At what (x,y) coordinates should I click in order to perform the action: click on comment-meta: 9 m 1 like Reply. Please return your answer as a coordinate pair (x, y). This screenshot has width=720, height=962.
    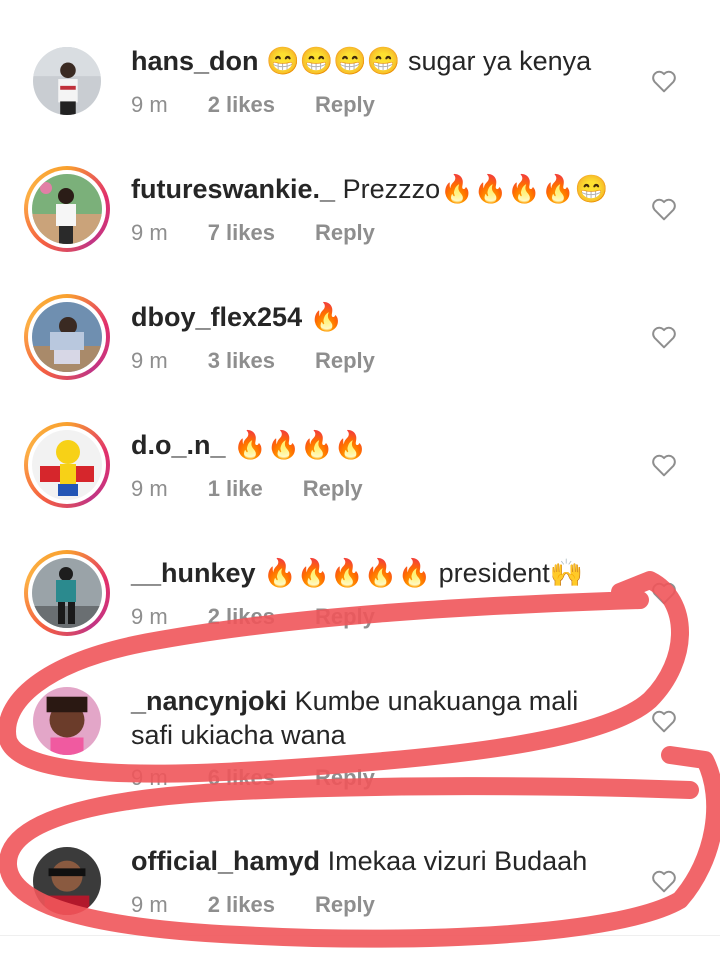
    Looking at the image, I should click on (247, 489).